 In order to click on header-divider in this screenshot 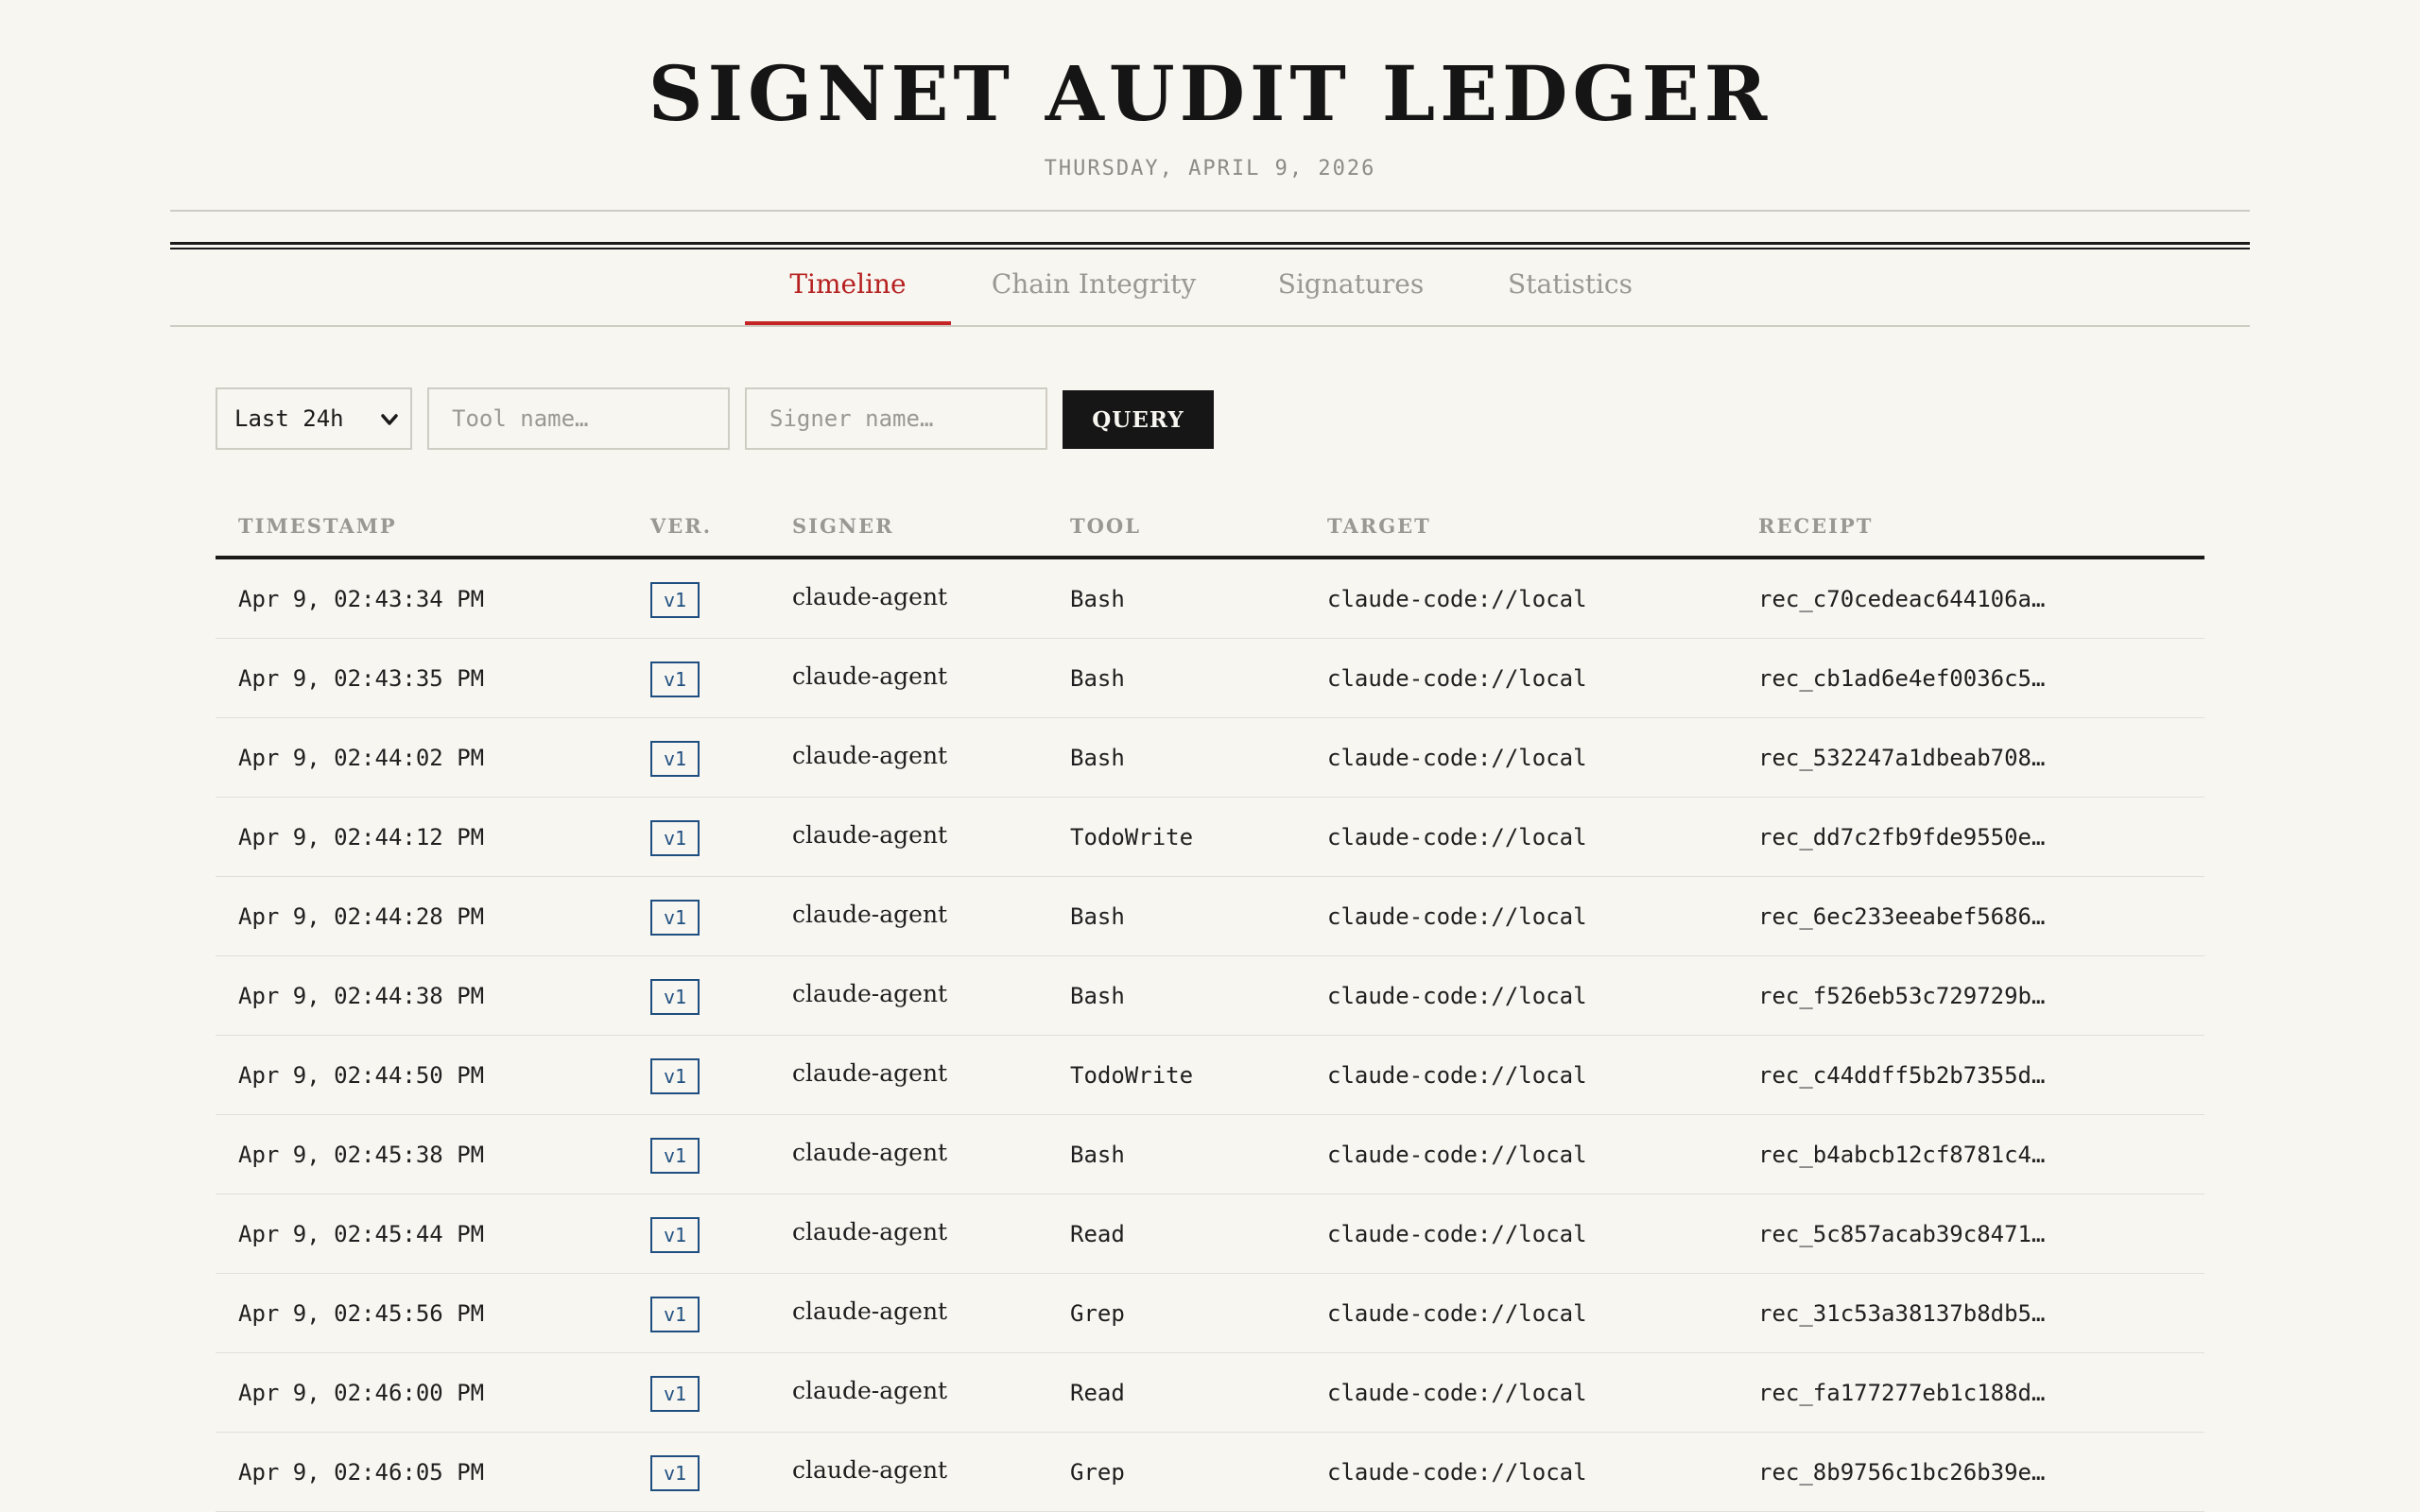, I will do `click(1210, 211)`.